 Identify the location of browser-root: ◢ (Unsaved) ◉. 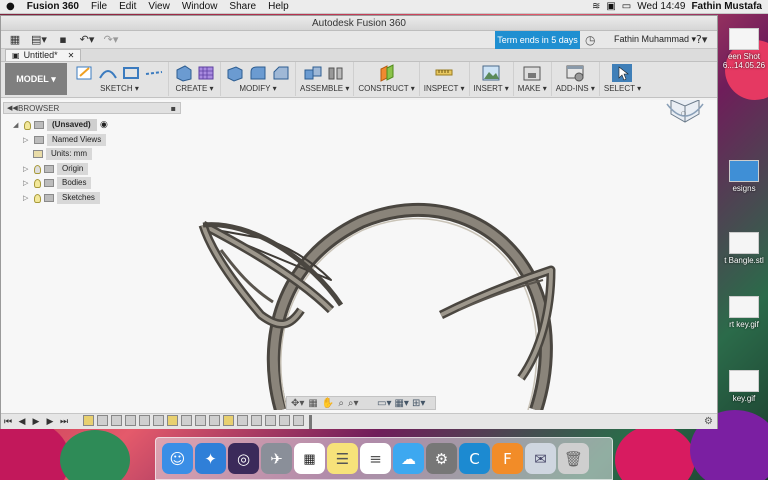
(60, 125).